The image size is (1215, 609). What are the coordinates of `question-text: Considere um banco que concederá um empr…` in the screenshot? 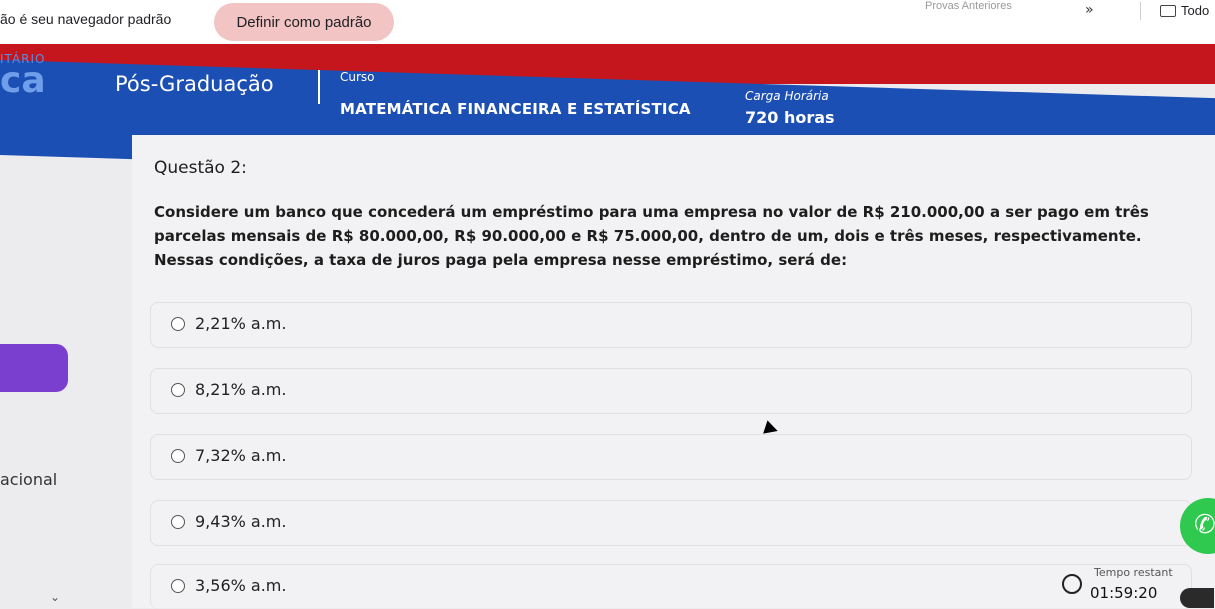 It's located at (679, 236).